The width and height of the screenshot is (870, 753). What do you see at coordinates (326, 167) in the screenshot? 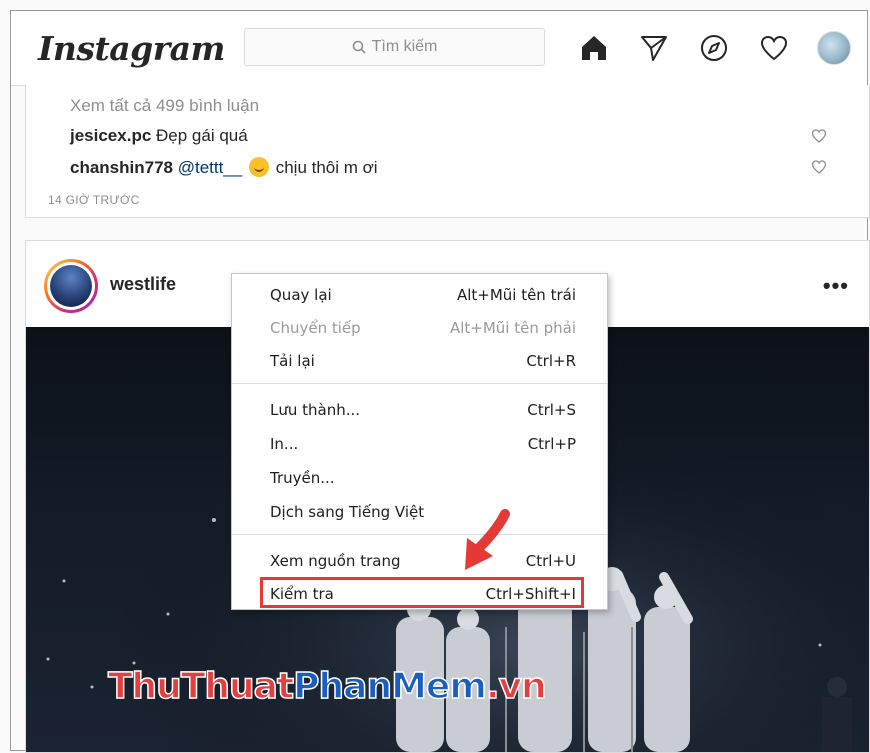
I see `comment-text: chịu thôi m ơi` at bounding box center [326, 167].